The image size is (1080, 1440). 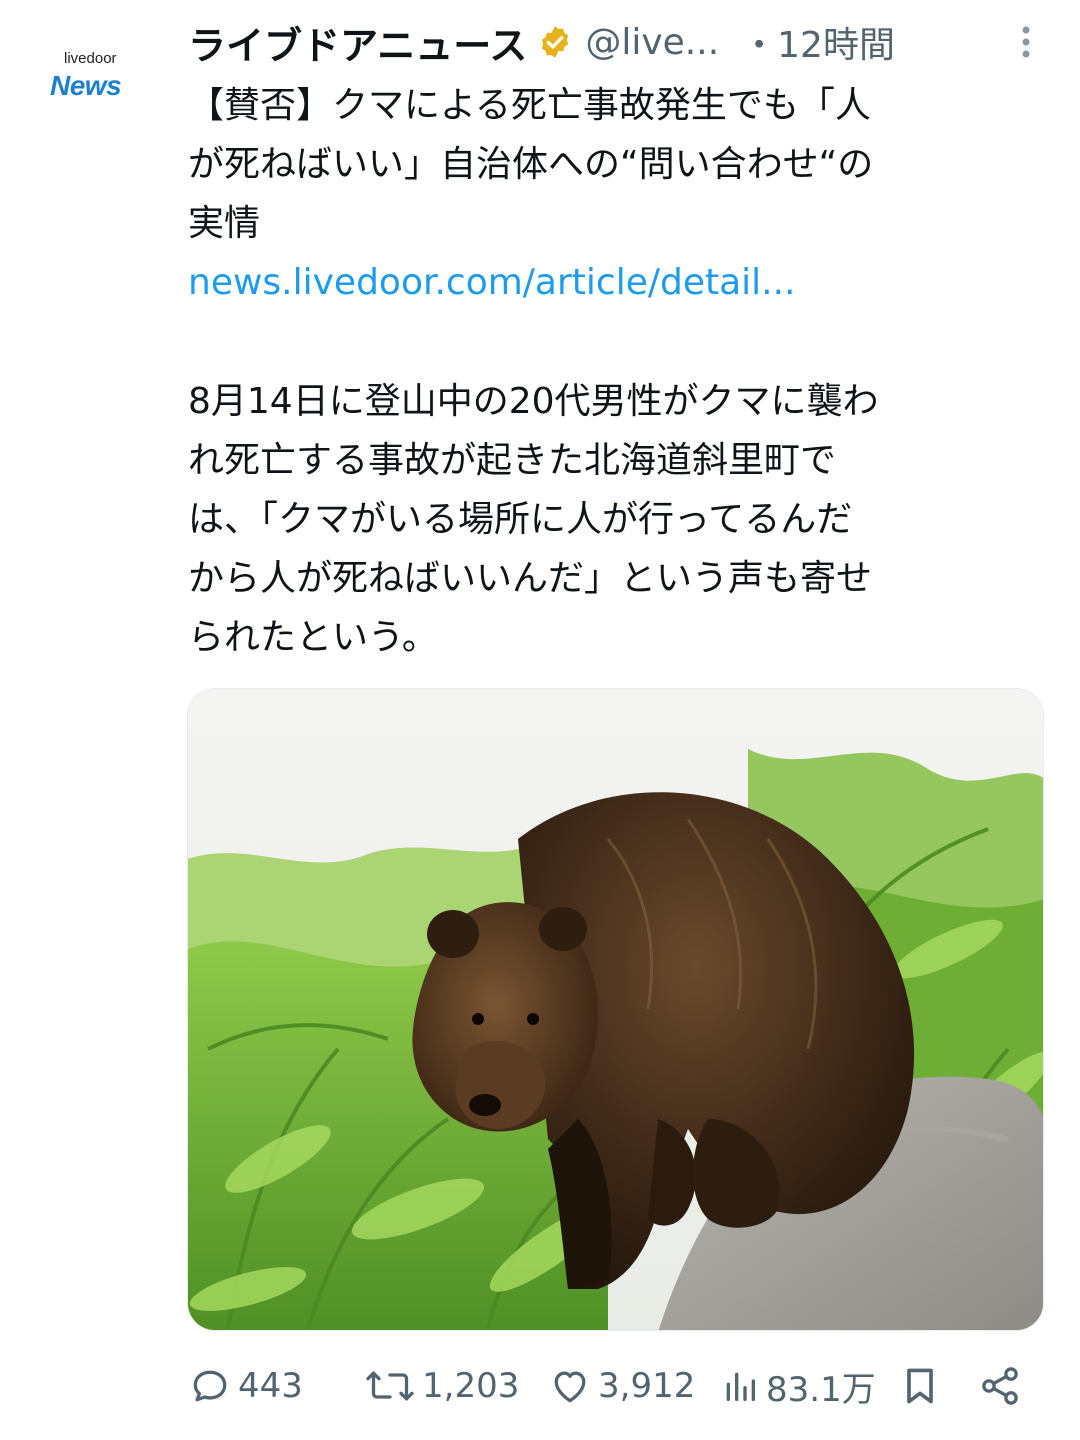 What do you see at coordinates (471, 1386) in the screenshot?
I see `retweet-count: 1,203` at bounding box center [471, 1386].